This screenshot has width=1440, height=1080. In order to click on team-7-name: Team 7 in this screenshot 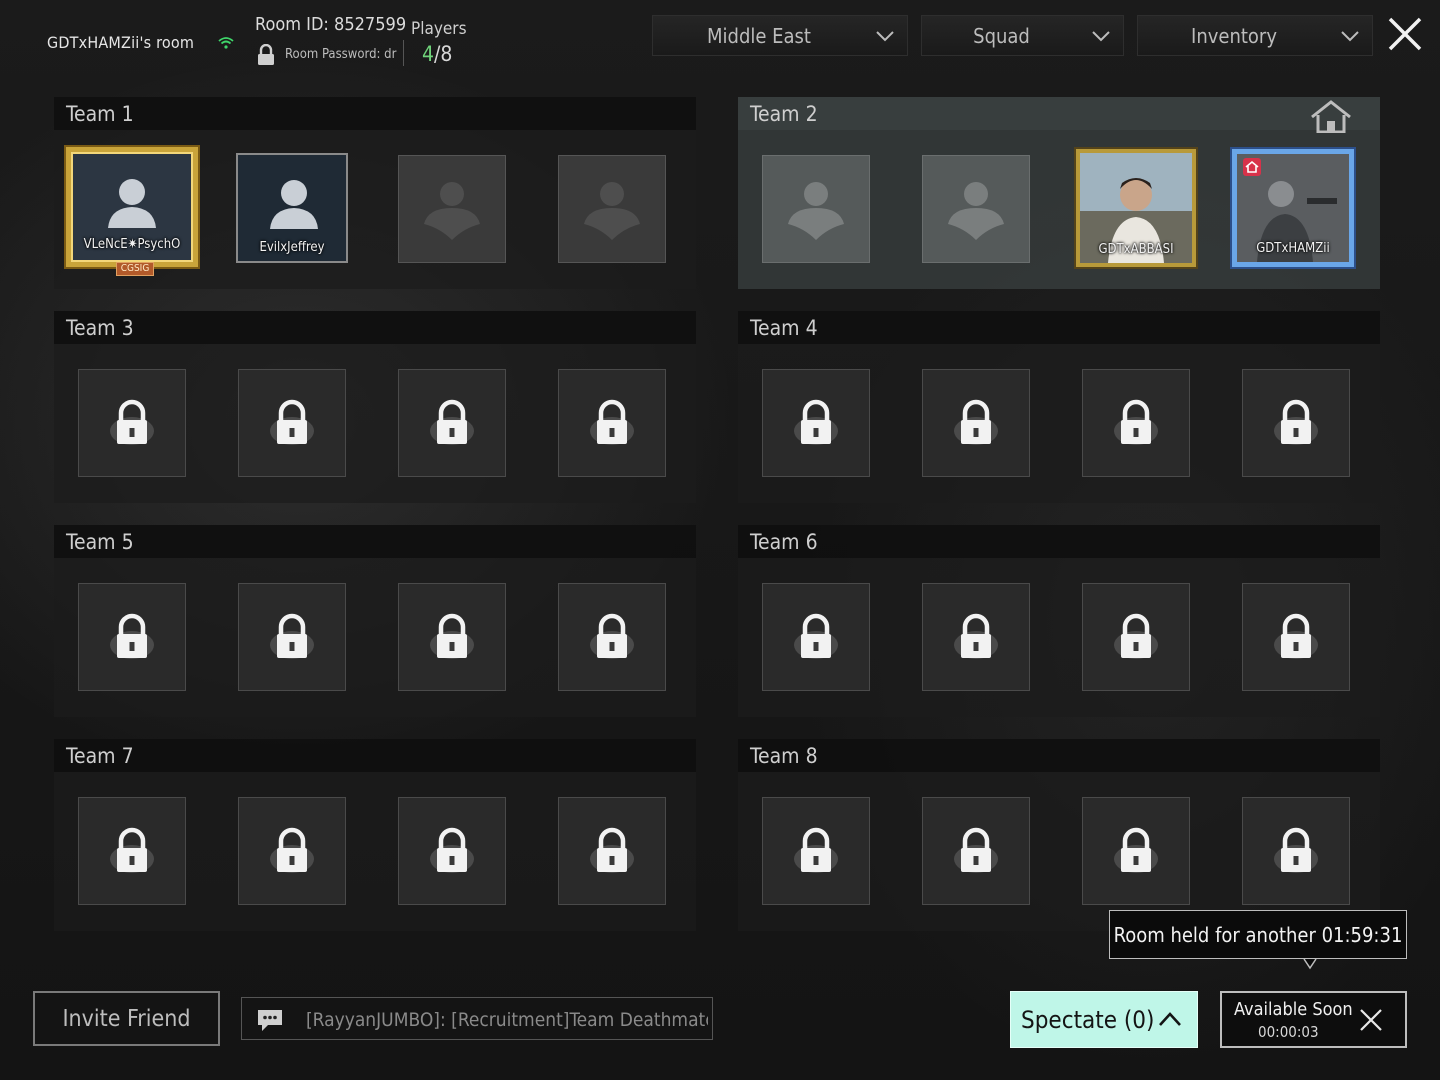, I will do `click(100, 756)`.